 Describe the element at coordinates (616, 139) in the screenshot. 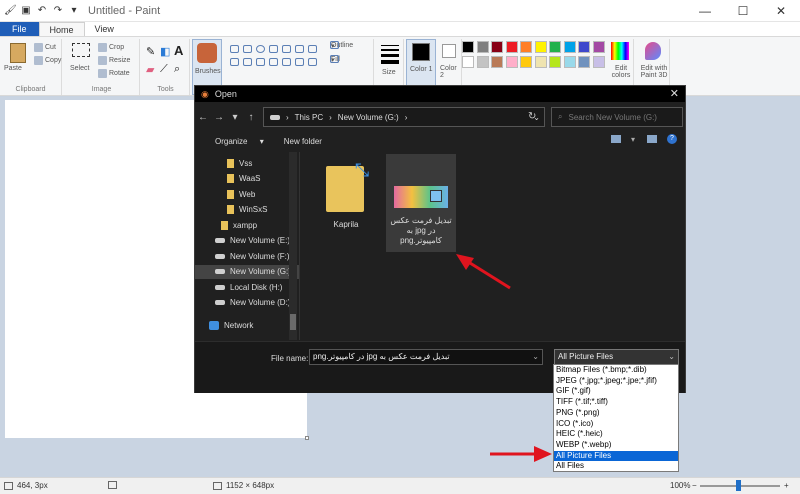

I see `change-view-icon` at that location.